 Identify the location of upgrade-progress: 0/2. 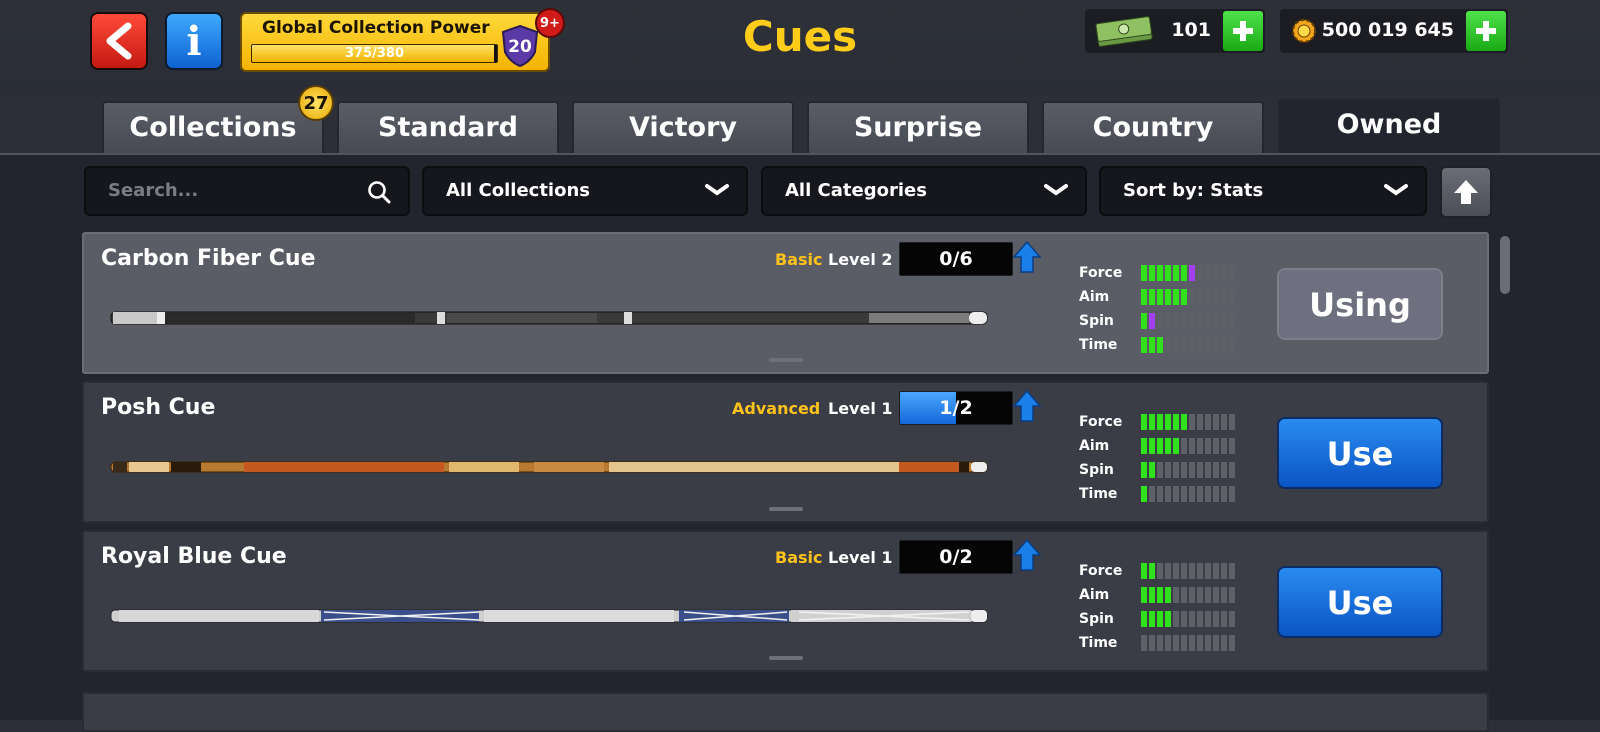
(956, 557).